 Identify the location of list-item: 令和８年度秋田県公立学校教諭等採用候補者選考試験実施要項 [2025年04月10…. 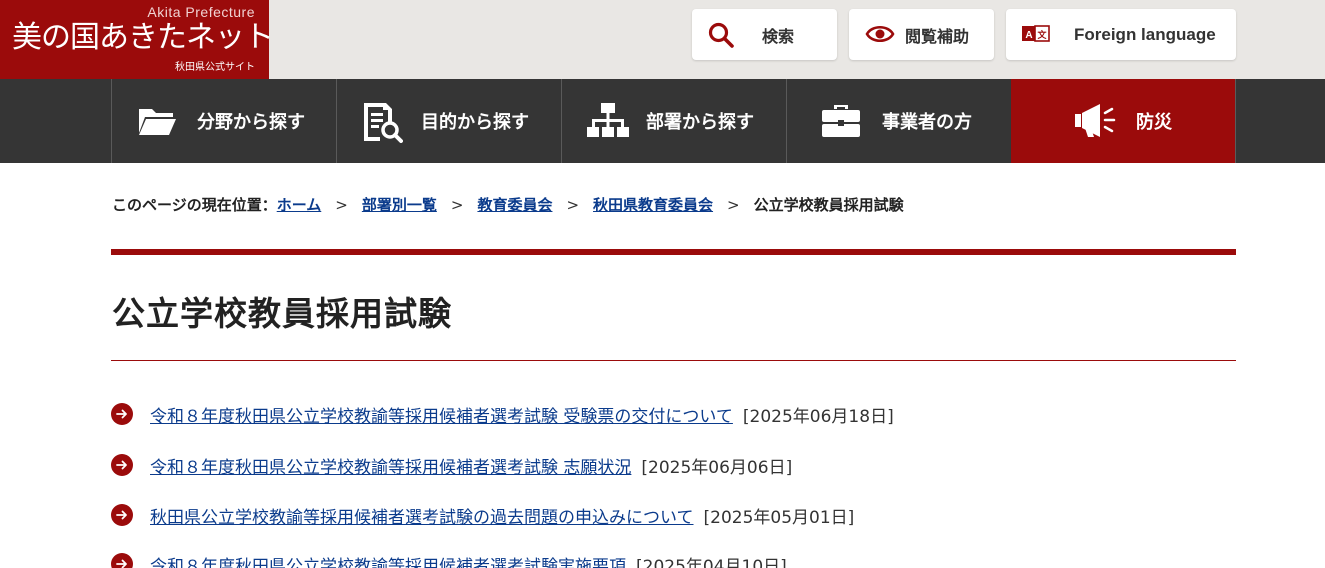
(449, 559).